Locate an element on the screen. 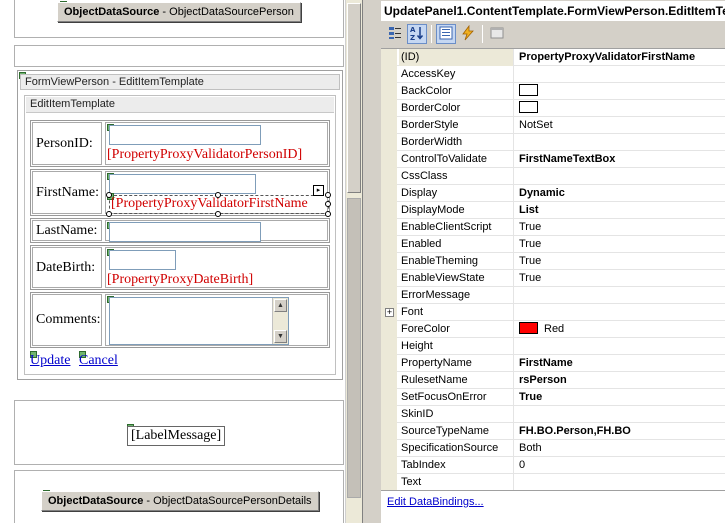  scrollbar-track is located at coordinates (354, 348).